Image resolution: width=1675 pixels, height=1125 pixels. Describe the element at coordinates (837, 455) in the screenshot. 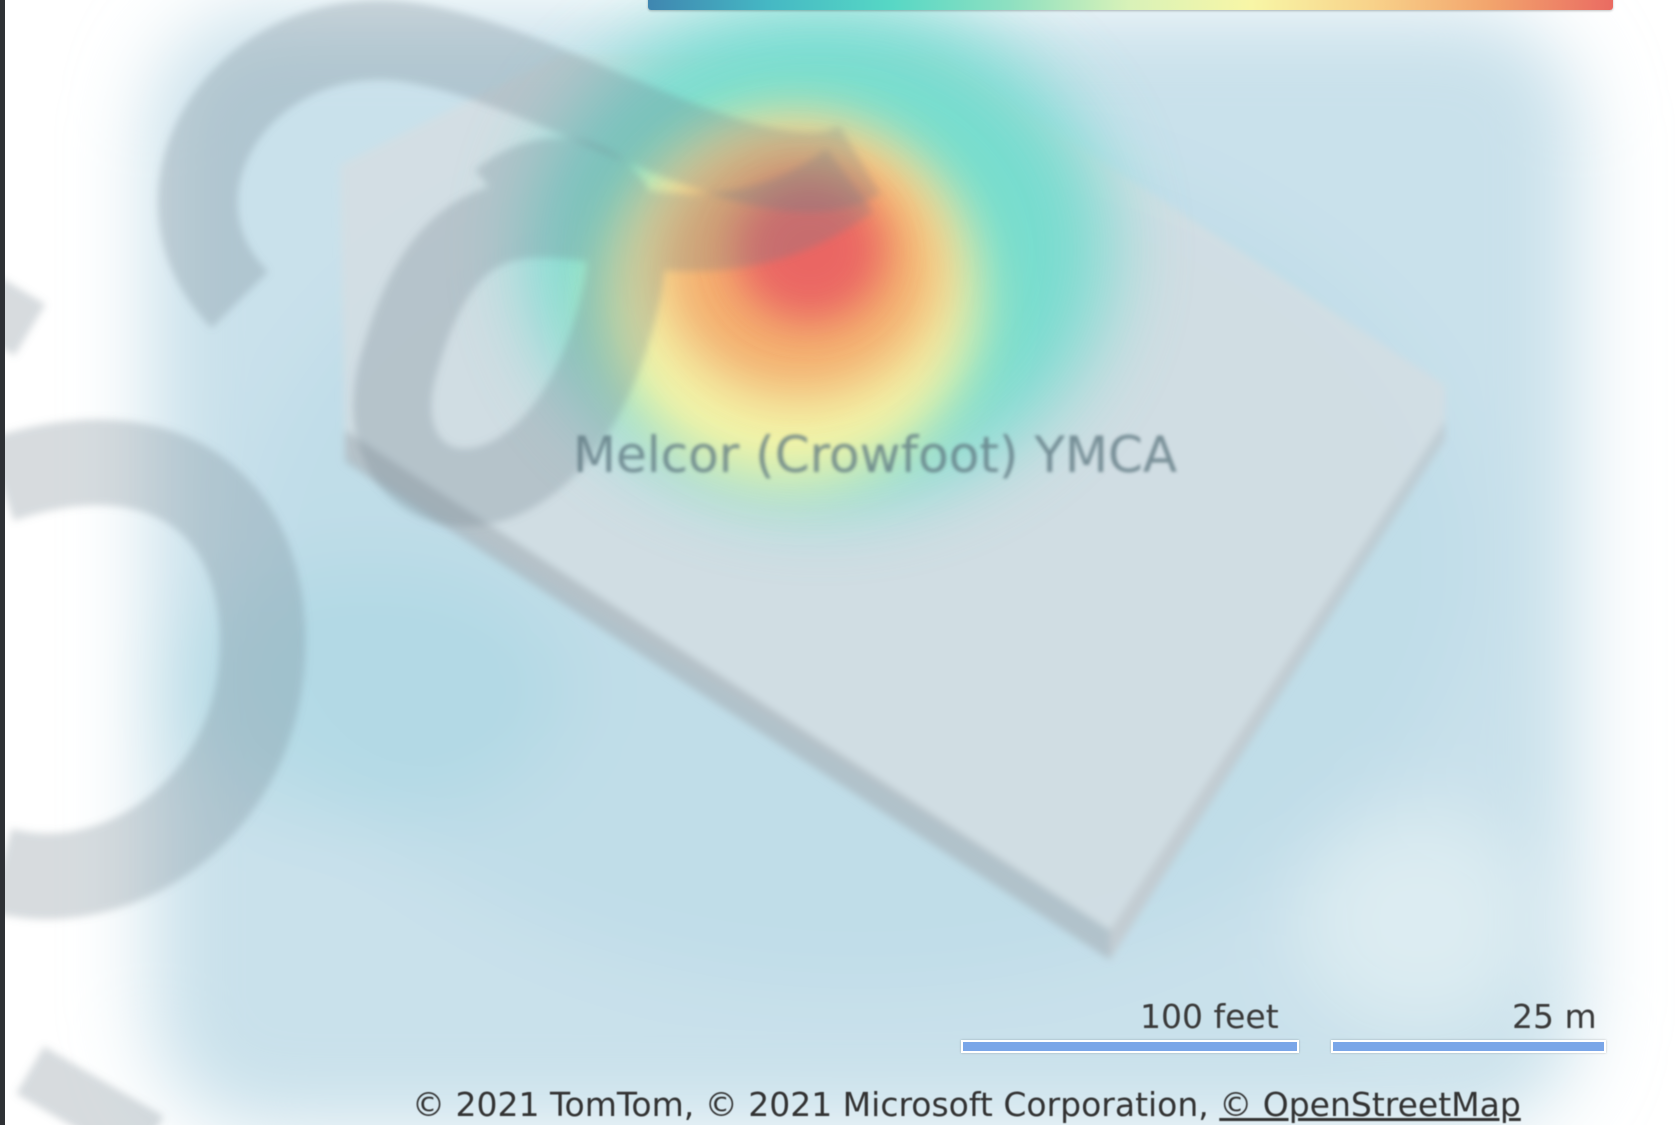

I see `place-label: Melcor (Crowfoot) YMCA` at that location.